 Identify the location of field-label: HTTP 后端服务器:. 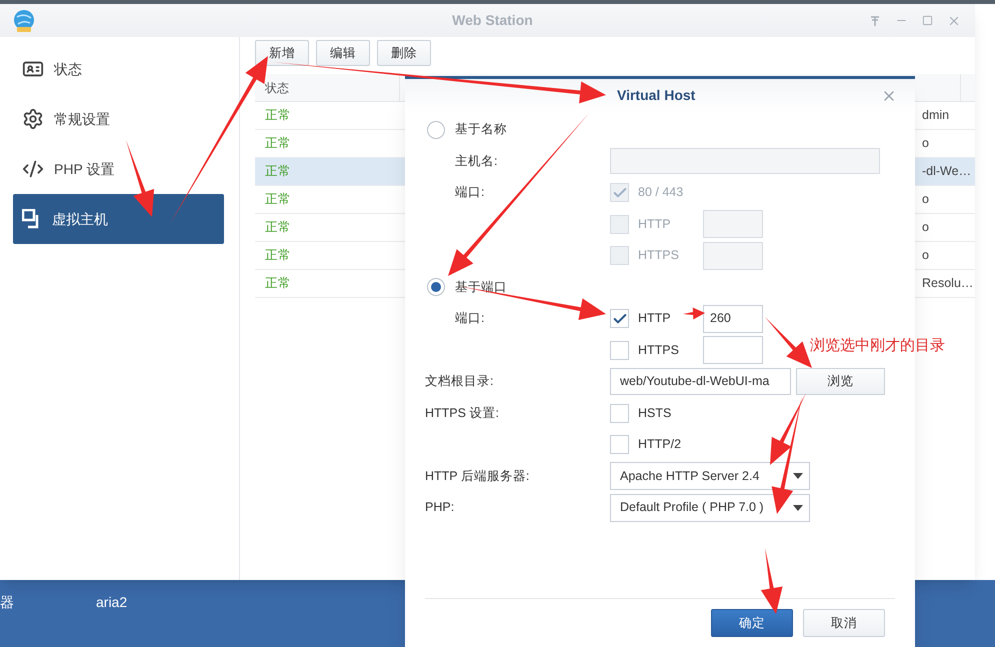
(477, 476).